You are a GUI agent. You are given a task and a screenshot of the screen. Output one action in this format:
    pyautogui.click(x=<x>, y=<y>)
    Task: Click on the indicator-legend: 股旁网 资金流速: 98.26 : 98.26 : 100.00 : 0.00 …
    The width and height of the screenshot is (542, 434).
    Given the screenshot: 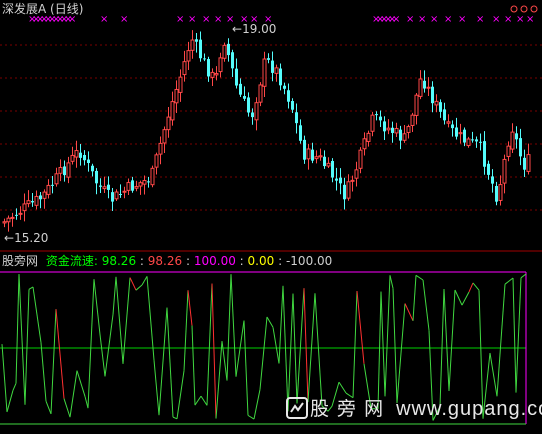 What is the action you would take?
    pyautogui.click(x=167, y=261)
    